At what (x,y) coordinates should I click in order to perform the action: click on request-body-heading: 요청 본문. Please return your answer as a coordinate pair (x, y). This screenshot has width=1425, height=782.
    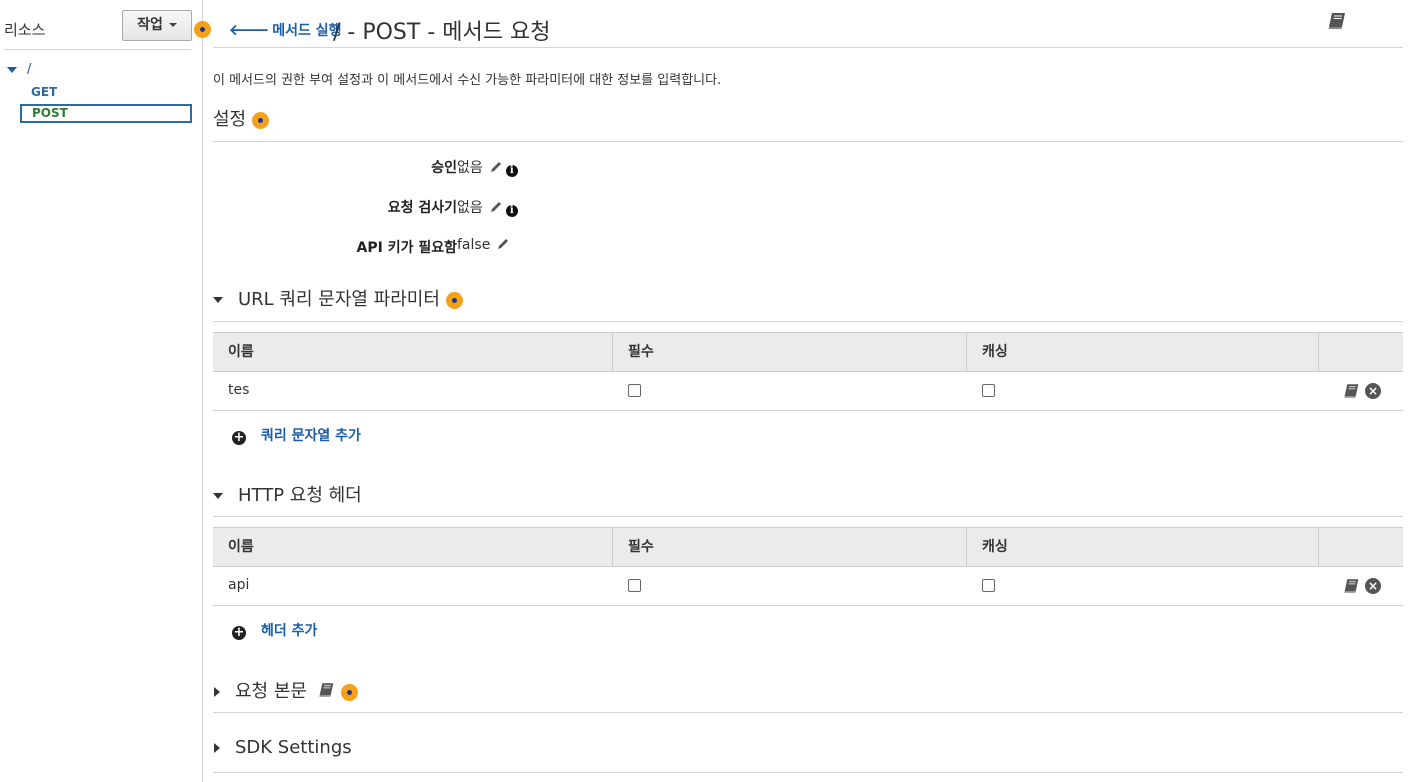
    Looking at the image, I should click on (285, 690).